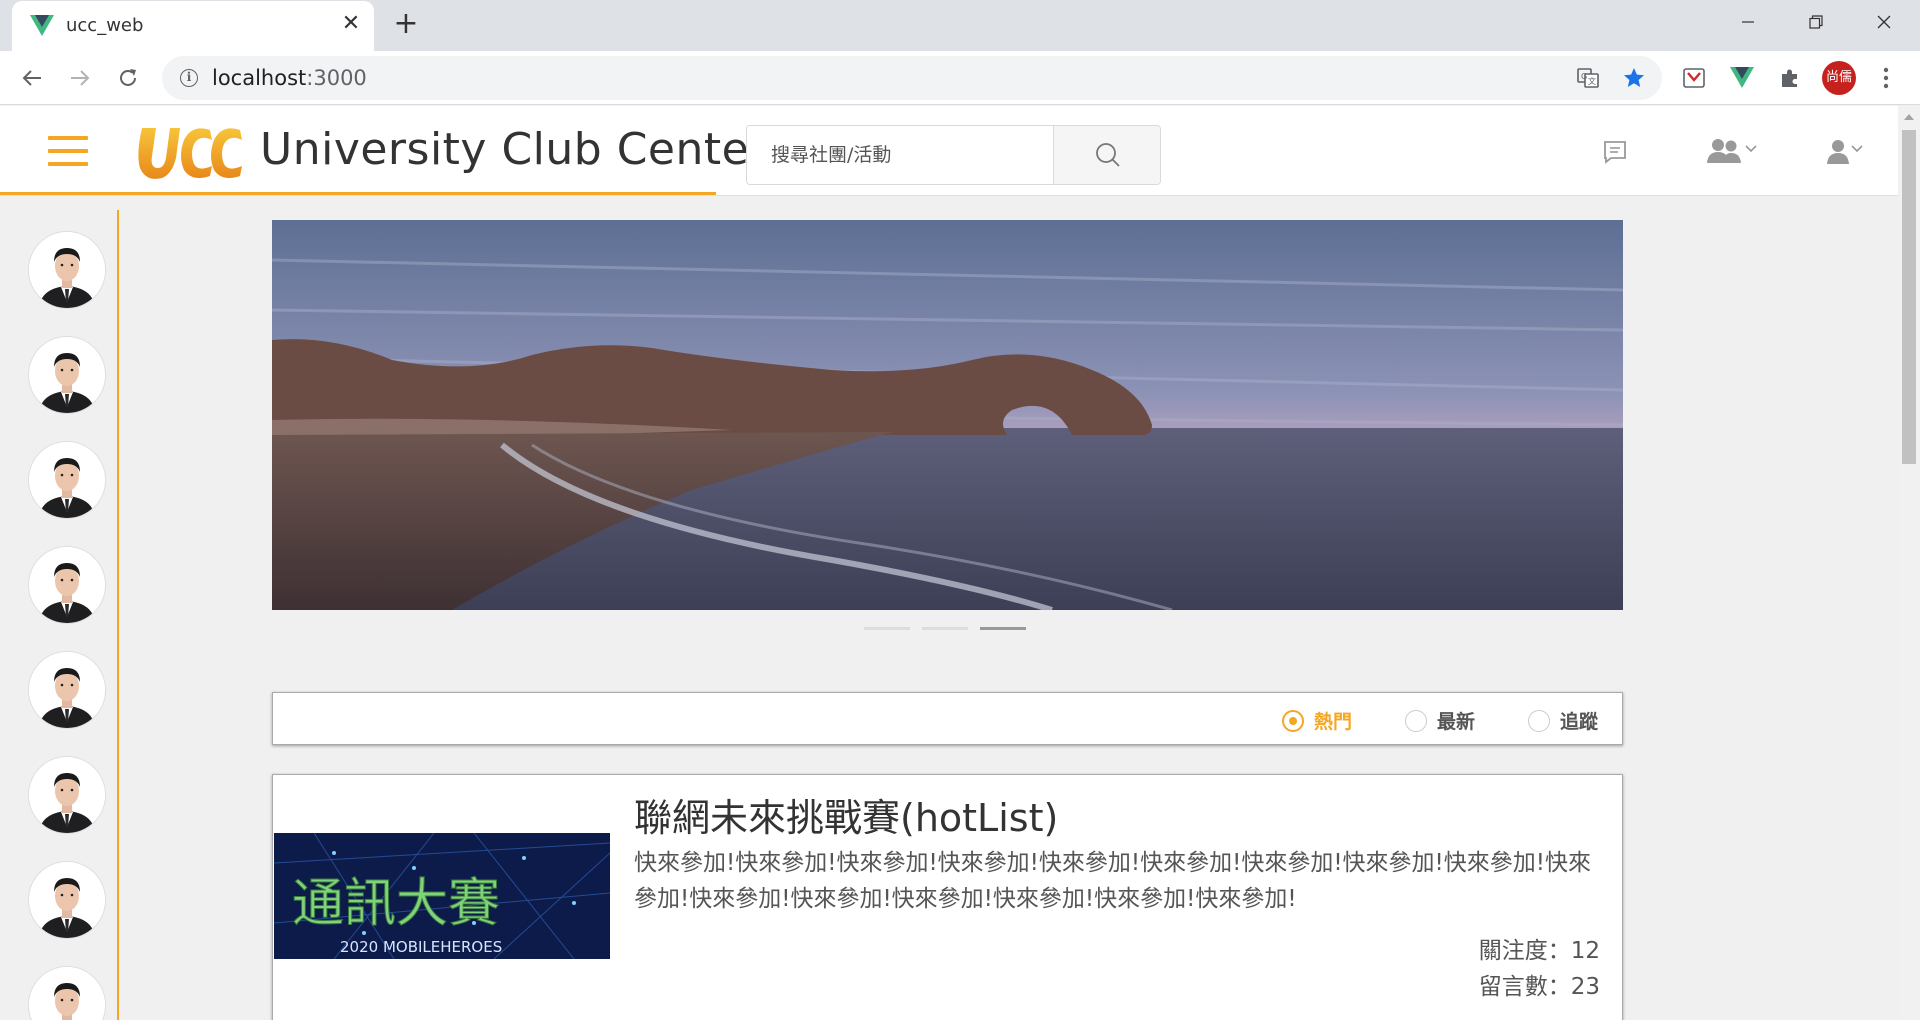 The image size is (1920, 1020). What do you see at coordinates (1816, 22) in the screenshot?
I see `restore-icon` at bounding box center [1816, 22].